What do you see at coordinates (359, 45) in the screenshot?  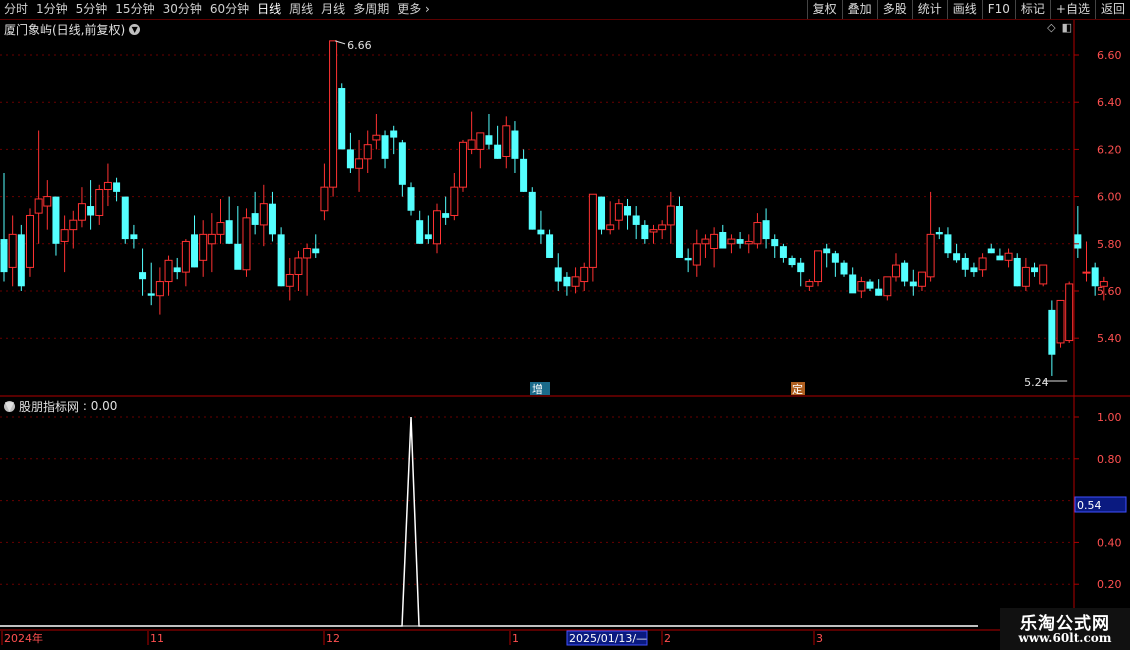 I see `high-label: 6.66` at bounding box center [359, 45].